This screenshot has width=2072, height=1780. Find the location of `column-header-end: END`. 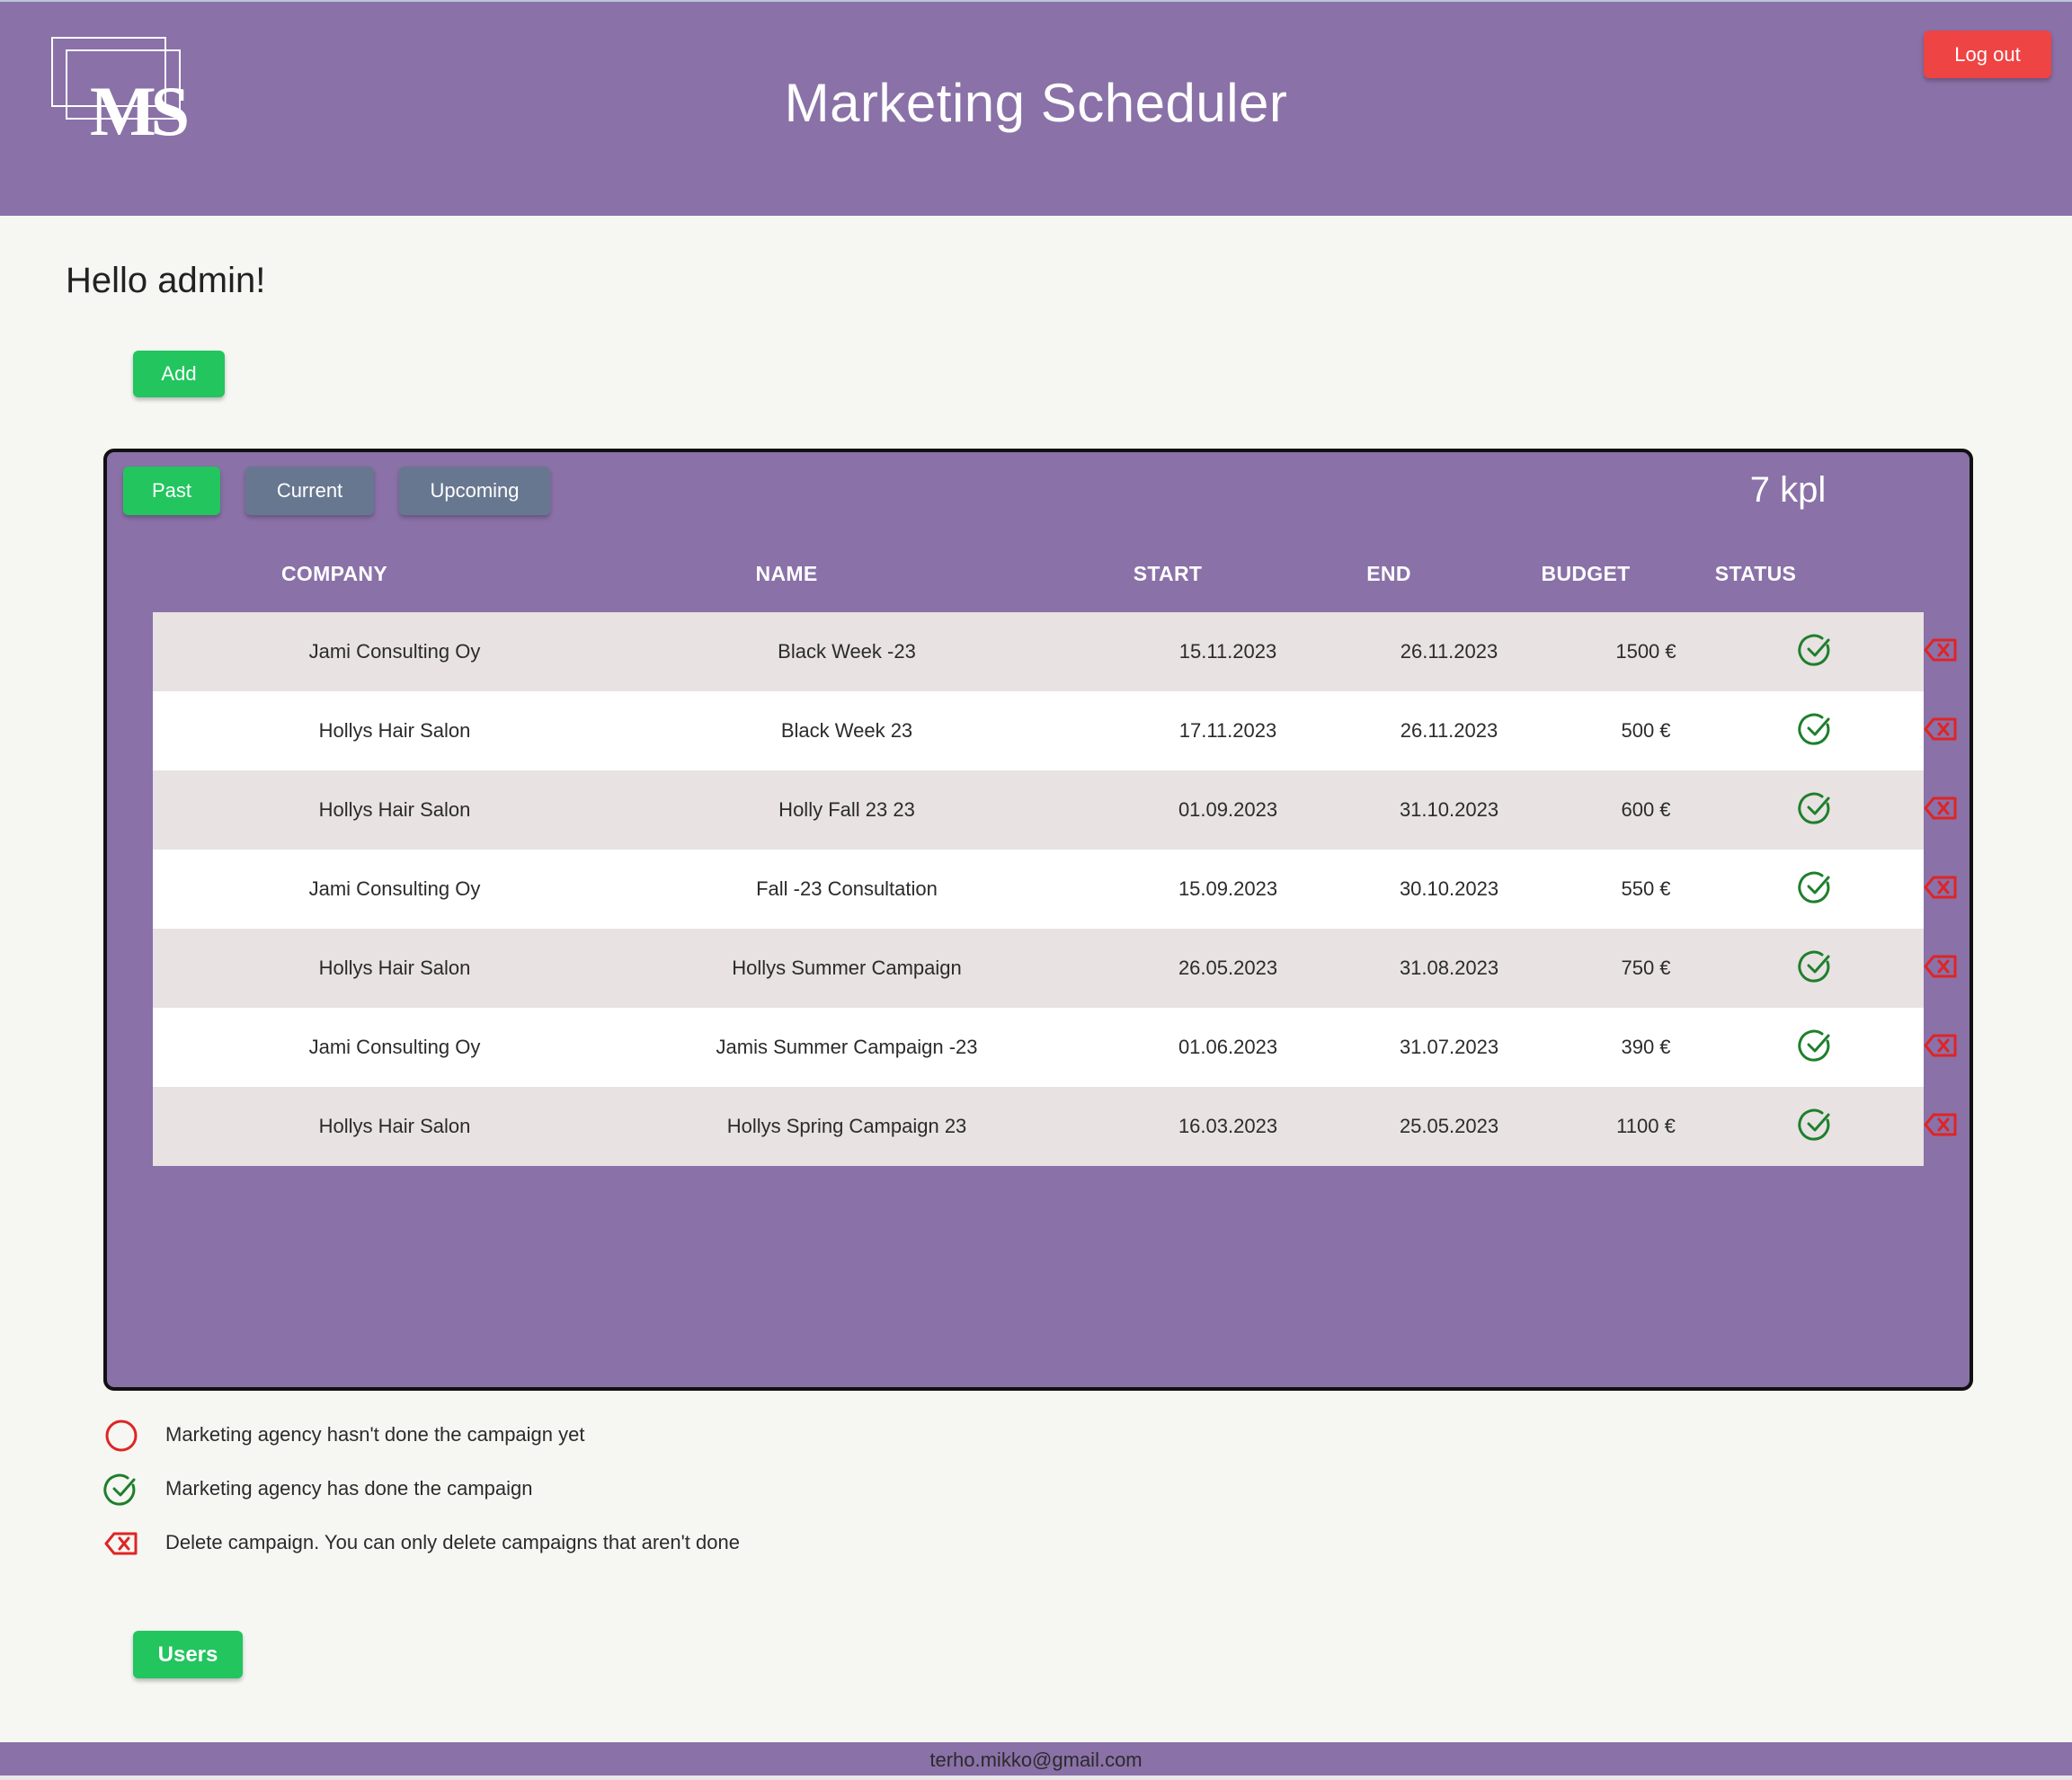

column-header-end: END is located at coordinates (1388, 573).